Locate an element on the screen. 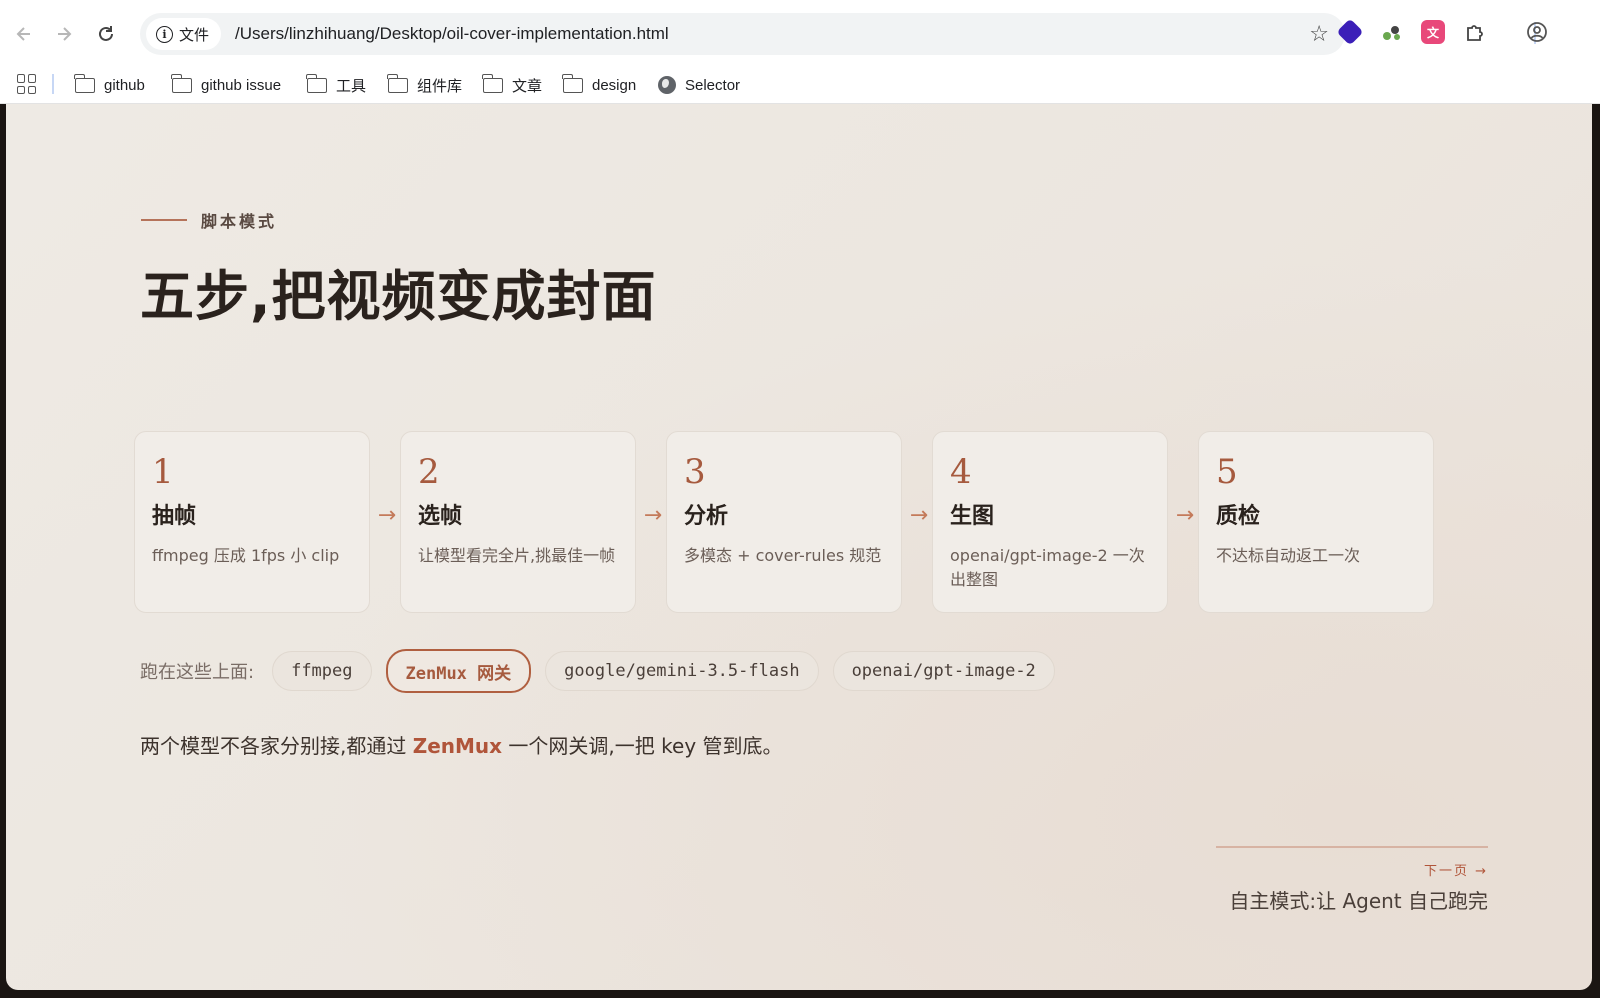  bookmark-label: 组件库 is located at coordinates (440, 86).